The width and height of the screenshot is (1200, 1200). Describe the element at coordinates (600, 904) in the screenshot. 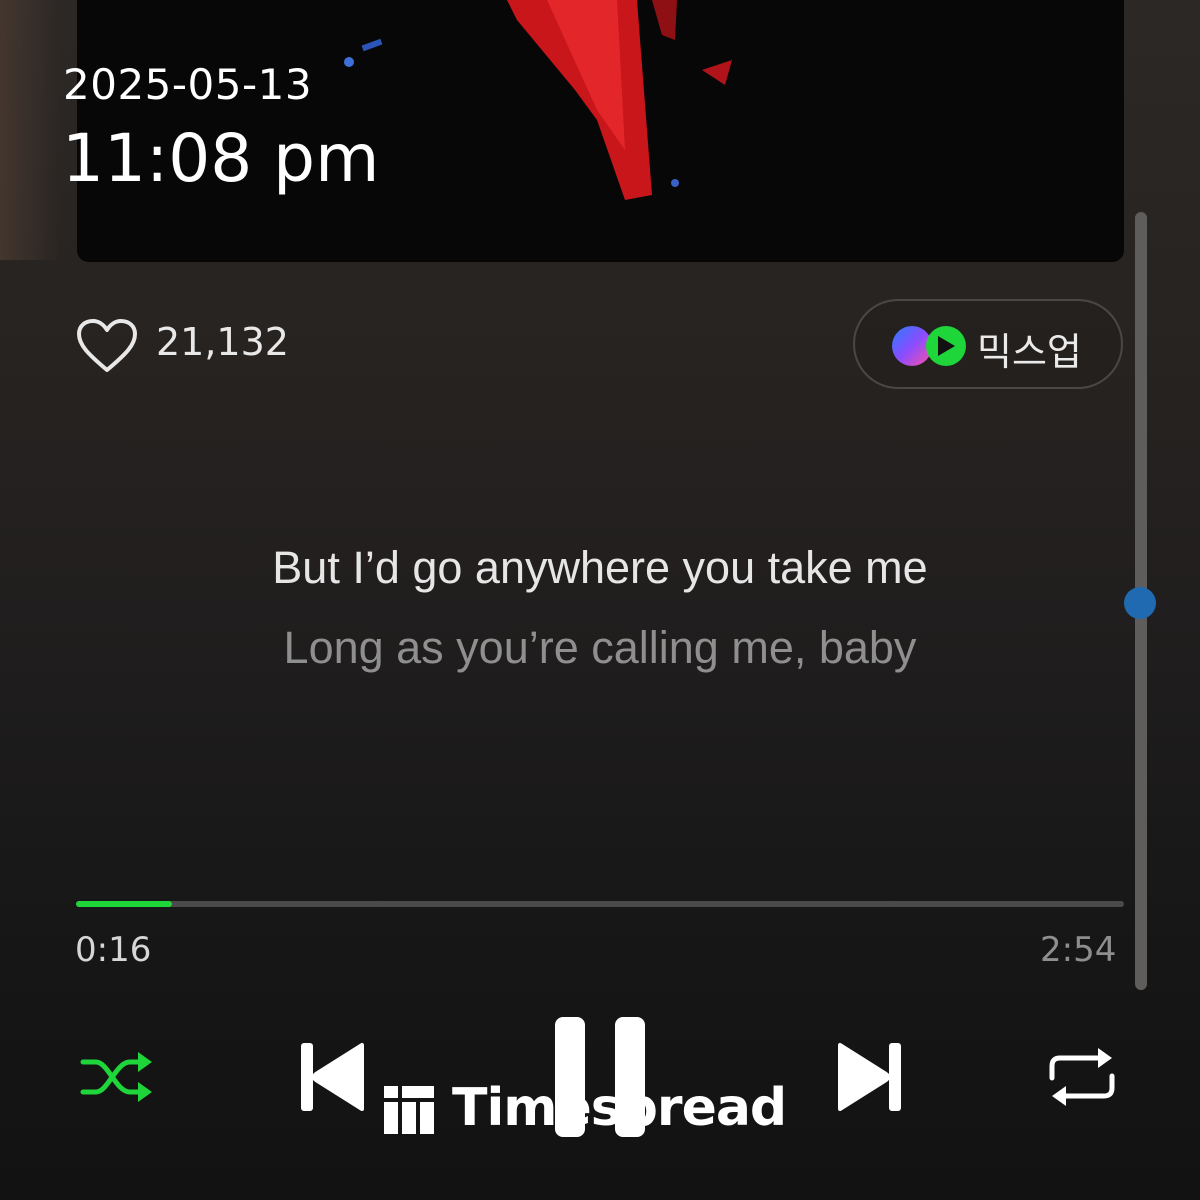

I see `progress-bar` at that location.